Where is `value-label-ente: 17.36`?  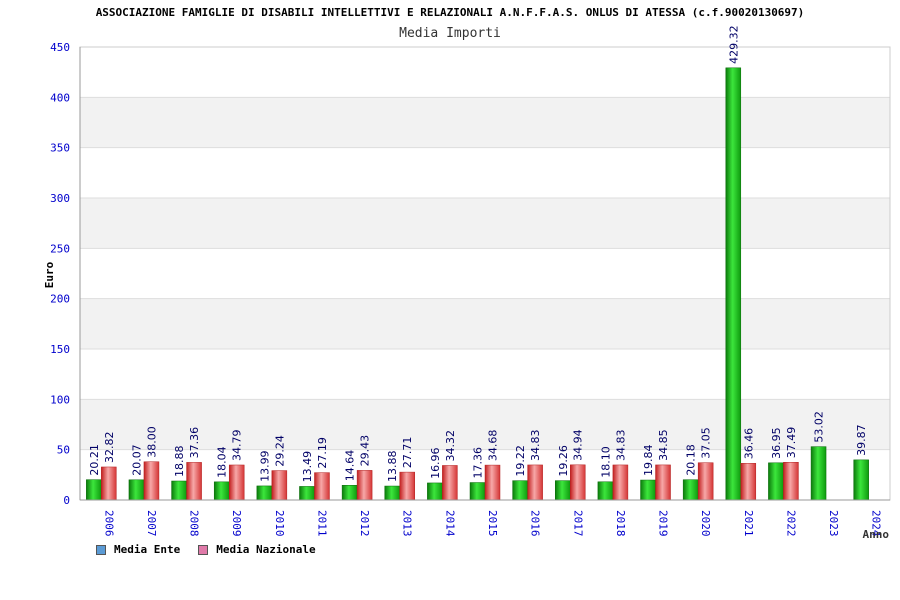 value-label-ente: 17.36 is located at coordinates (478, 463).